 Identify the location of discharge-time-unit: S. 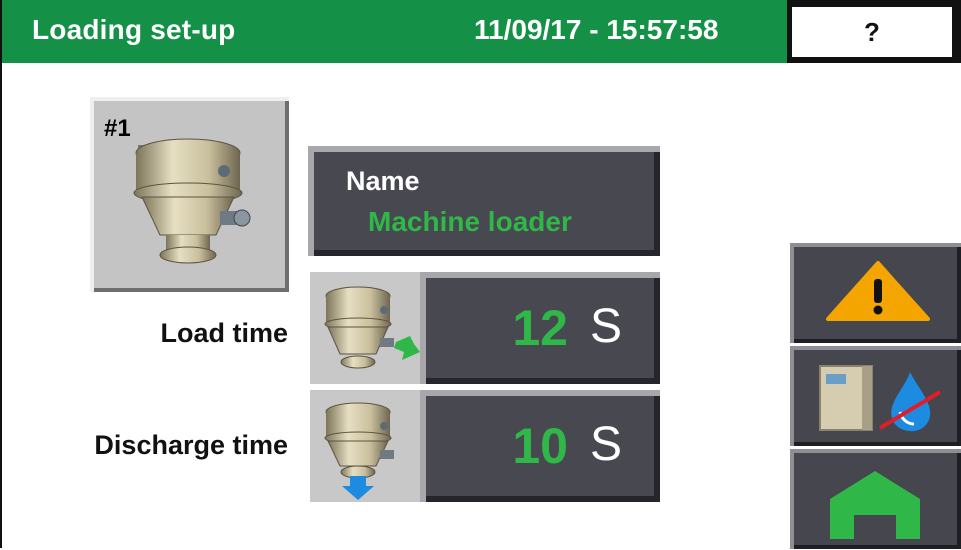
(605, 444).